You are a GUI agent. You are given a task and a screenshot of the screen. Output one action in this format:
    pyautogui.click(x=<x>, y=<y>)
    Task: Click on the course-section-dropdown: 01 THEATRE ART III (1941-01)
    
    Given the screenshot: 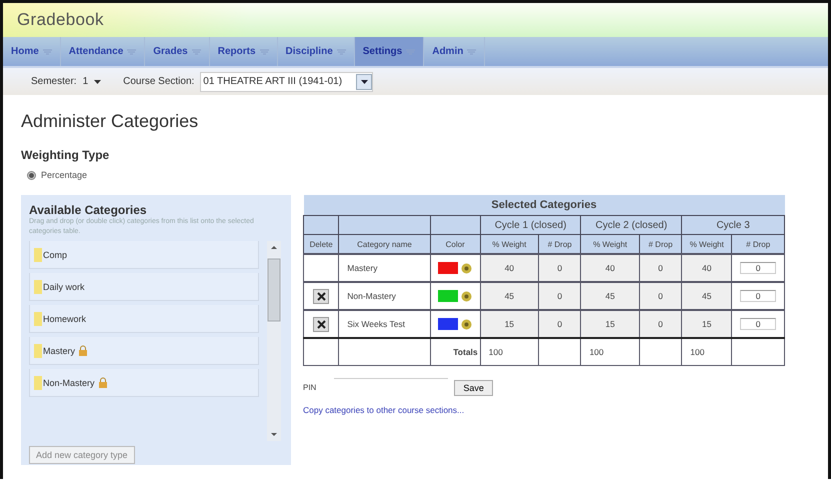 What is the action you would take?
    pyautogui.click(x=287, y=82)
    